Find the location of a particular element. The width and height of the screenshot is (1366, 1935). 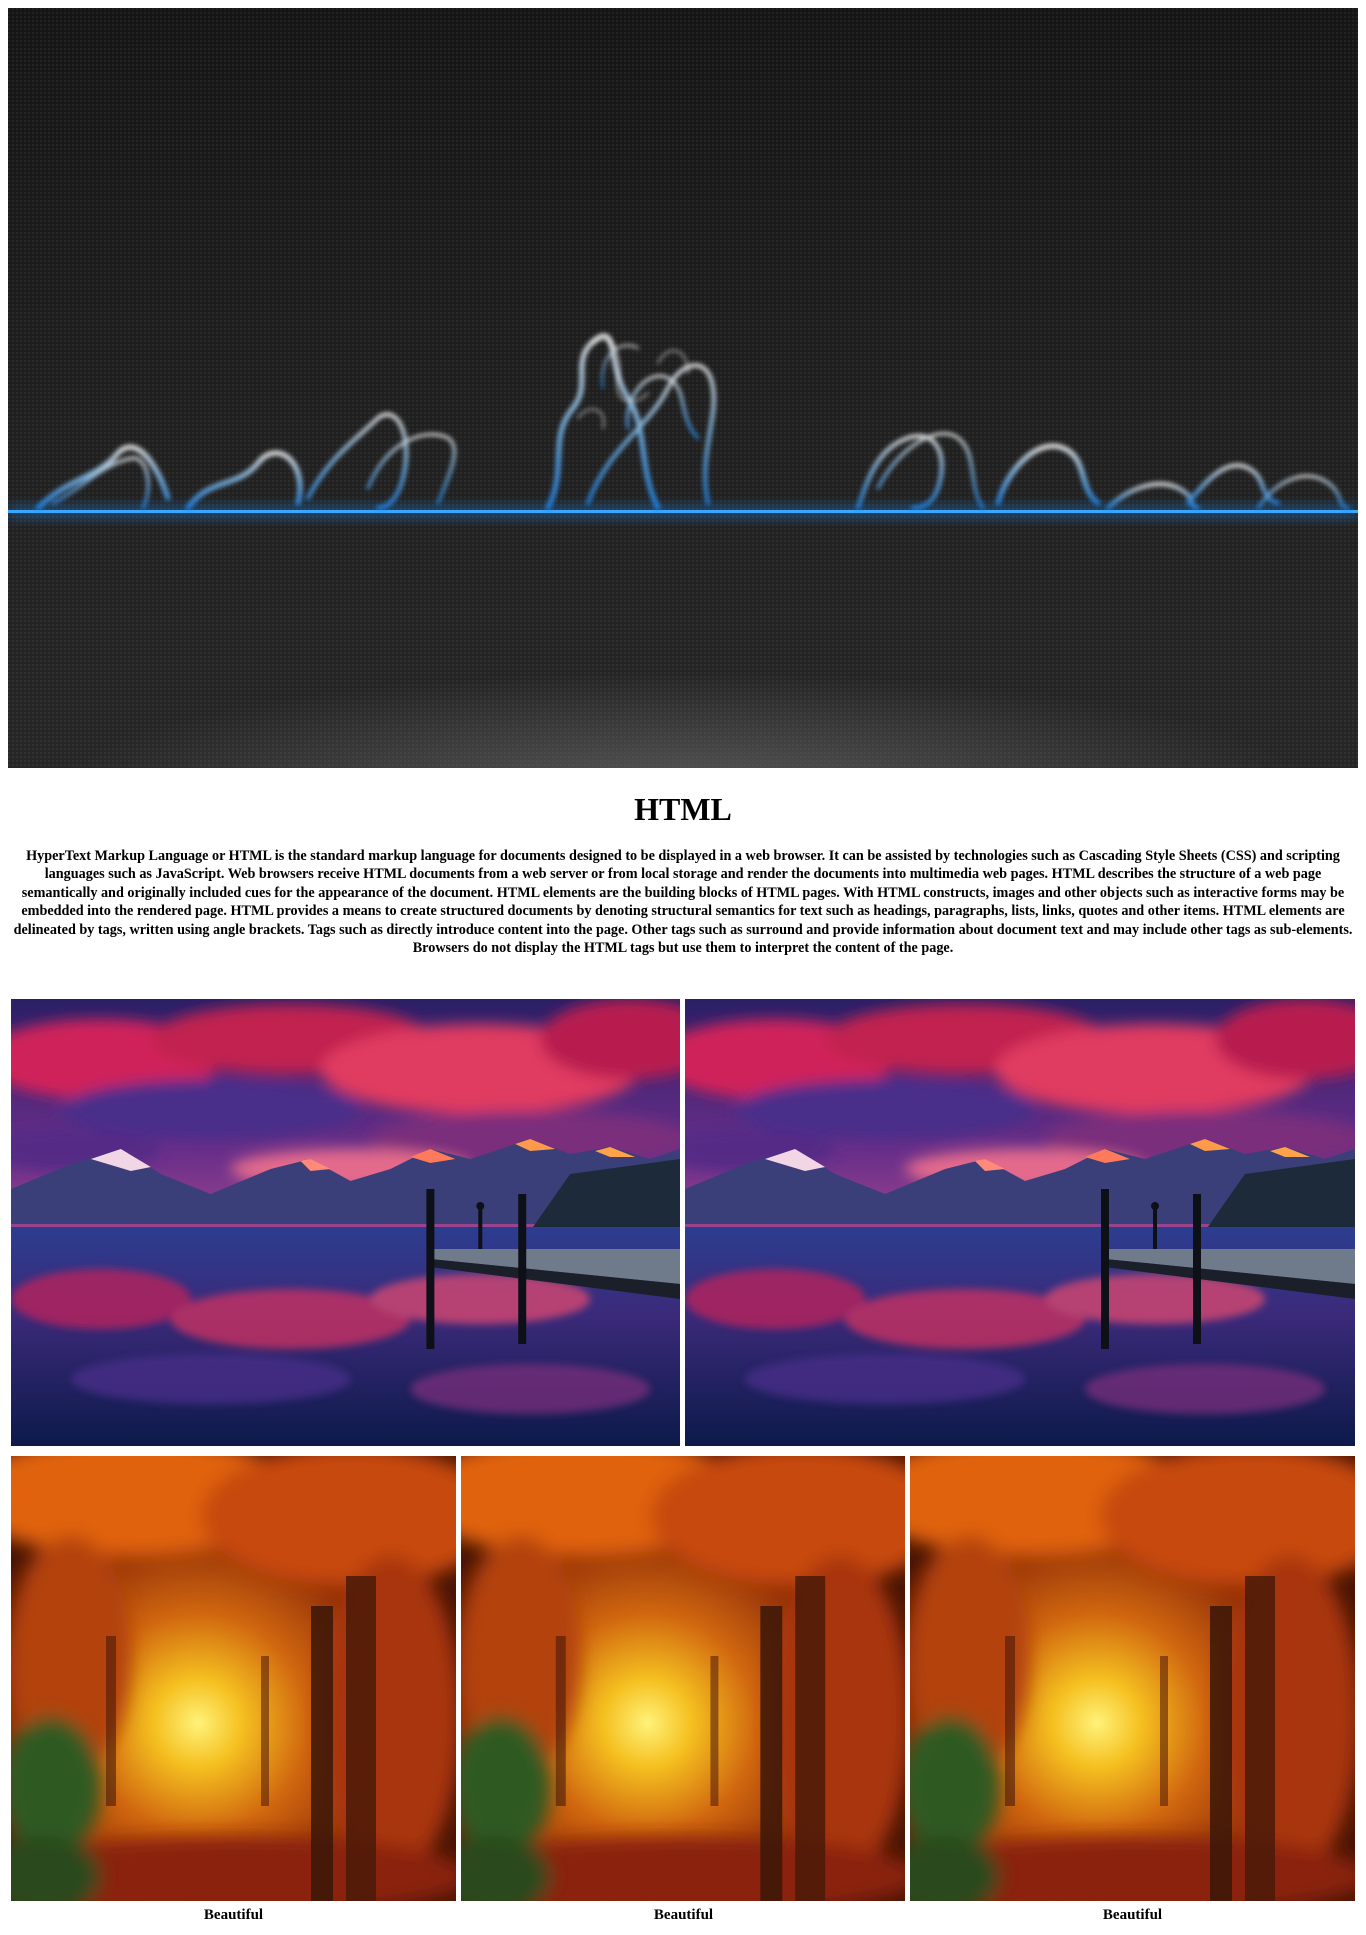

blue-smoke-graphic is located at coordinates (683, 426).